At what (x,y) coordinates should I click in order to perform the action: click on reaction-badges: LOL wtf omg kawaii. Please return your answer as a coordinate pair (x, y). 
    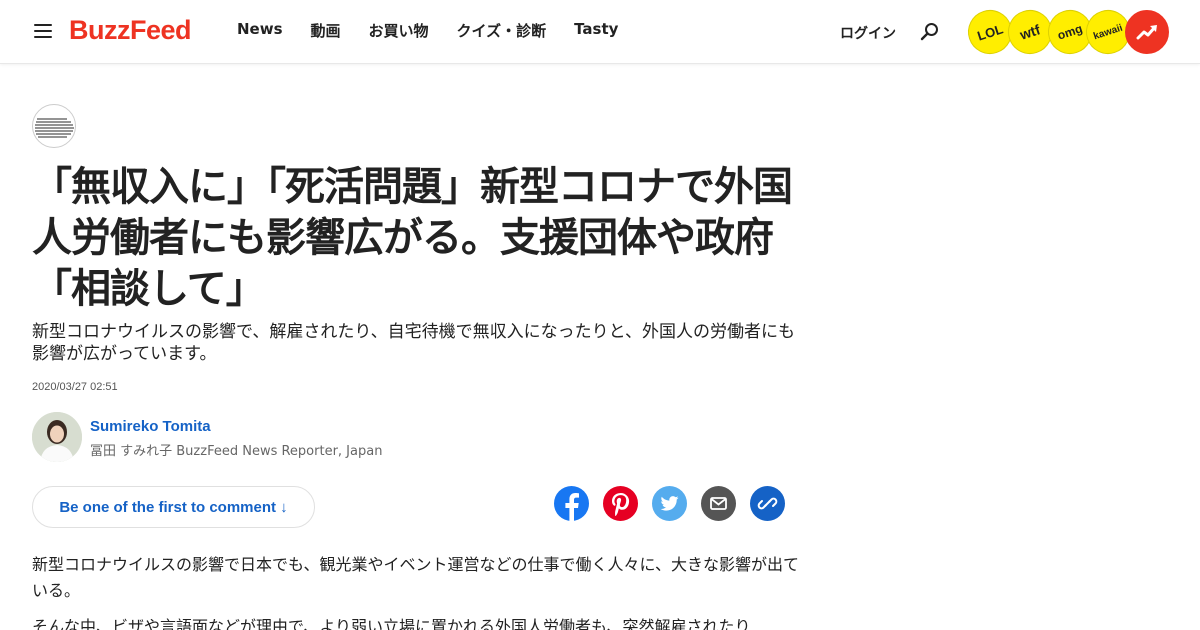
    Looking at the image, I should click on (1067, 32).